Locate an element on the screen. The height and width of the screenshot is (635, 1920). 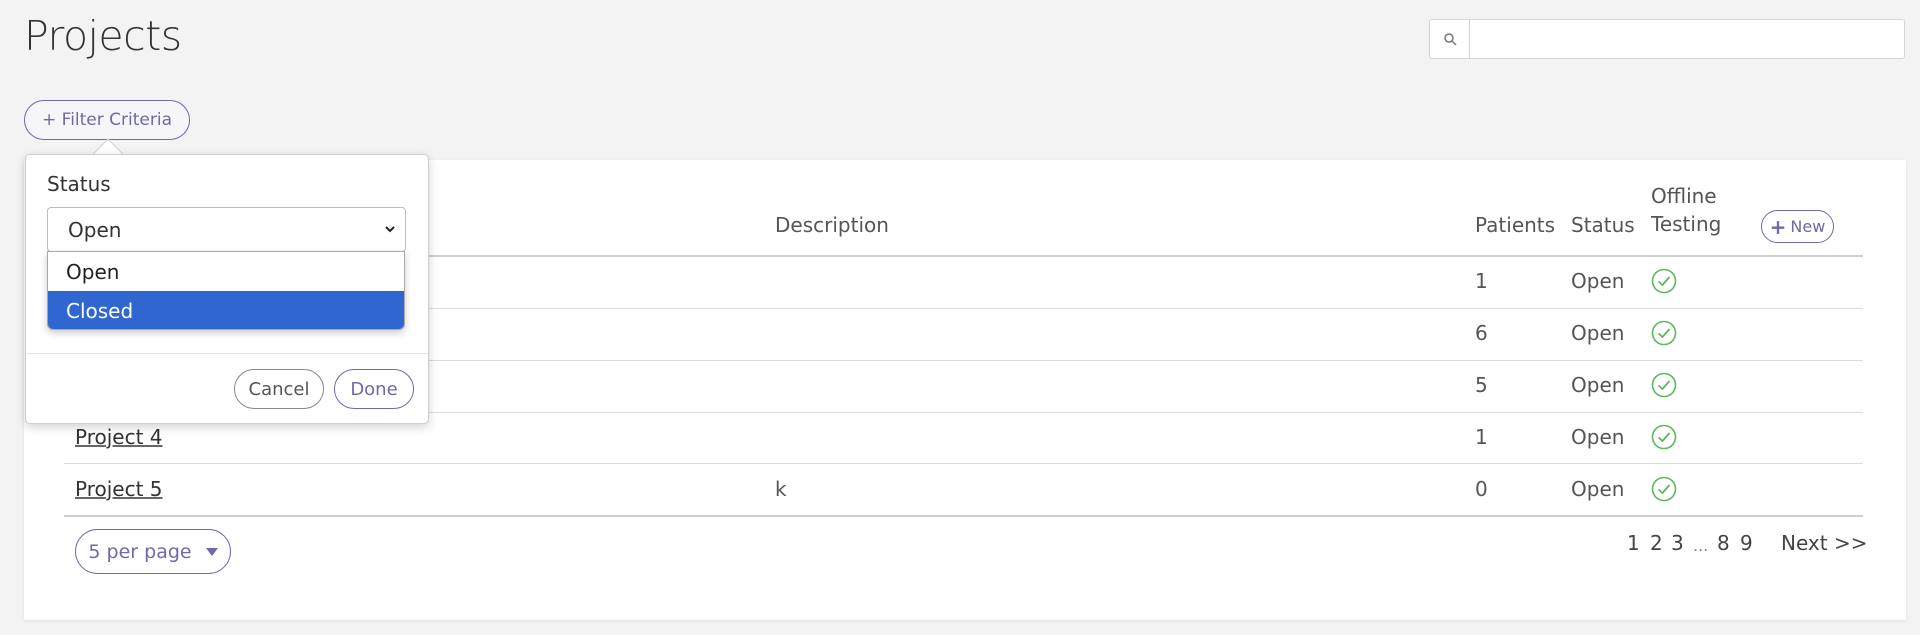
chevron-down-icon is located at coordinates (390, 229).